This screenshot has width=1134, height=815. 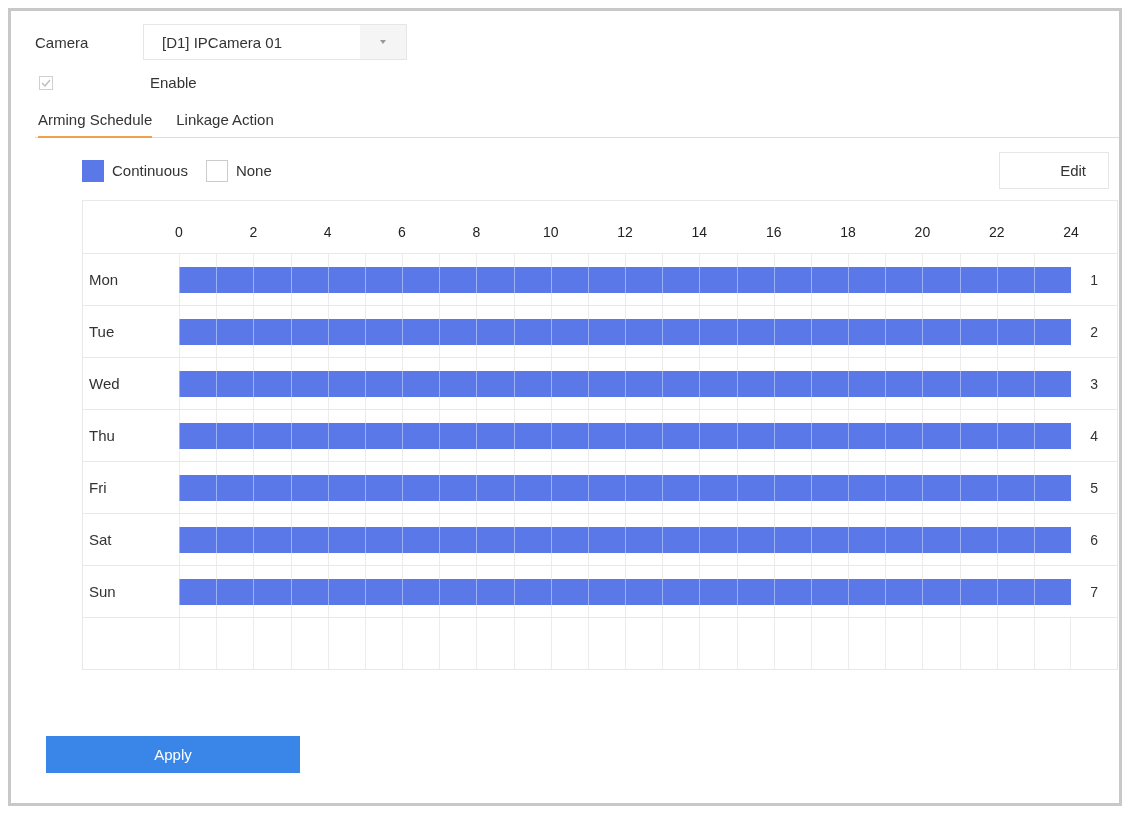 What do you see at coordinates (1094, 383) in the screenshot?
I see `day-number: 3` at bounding box center [1094, 383].